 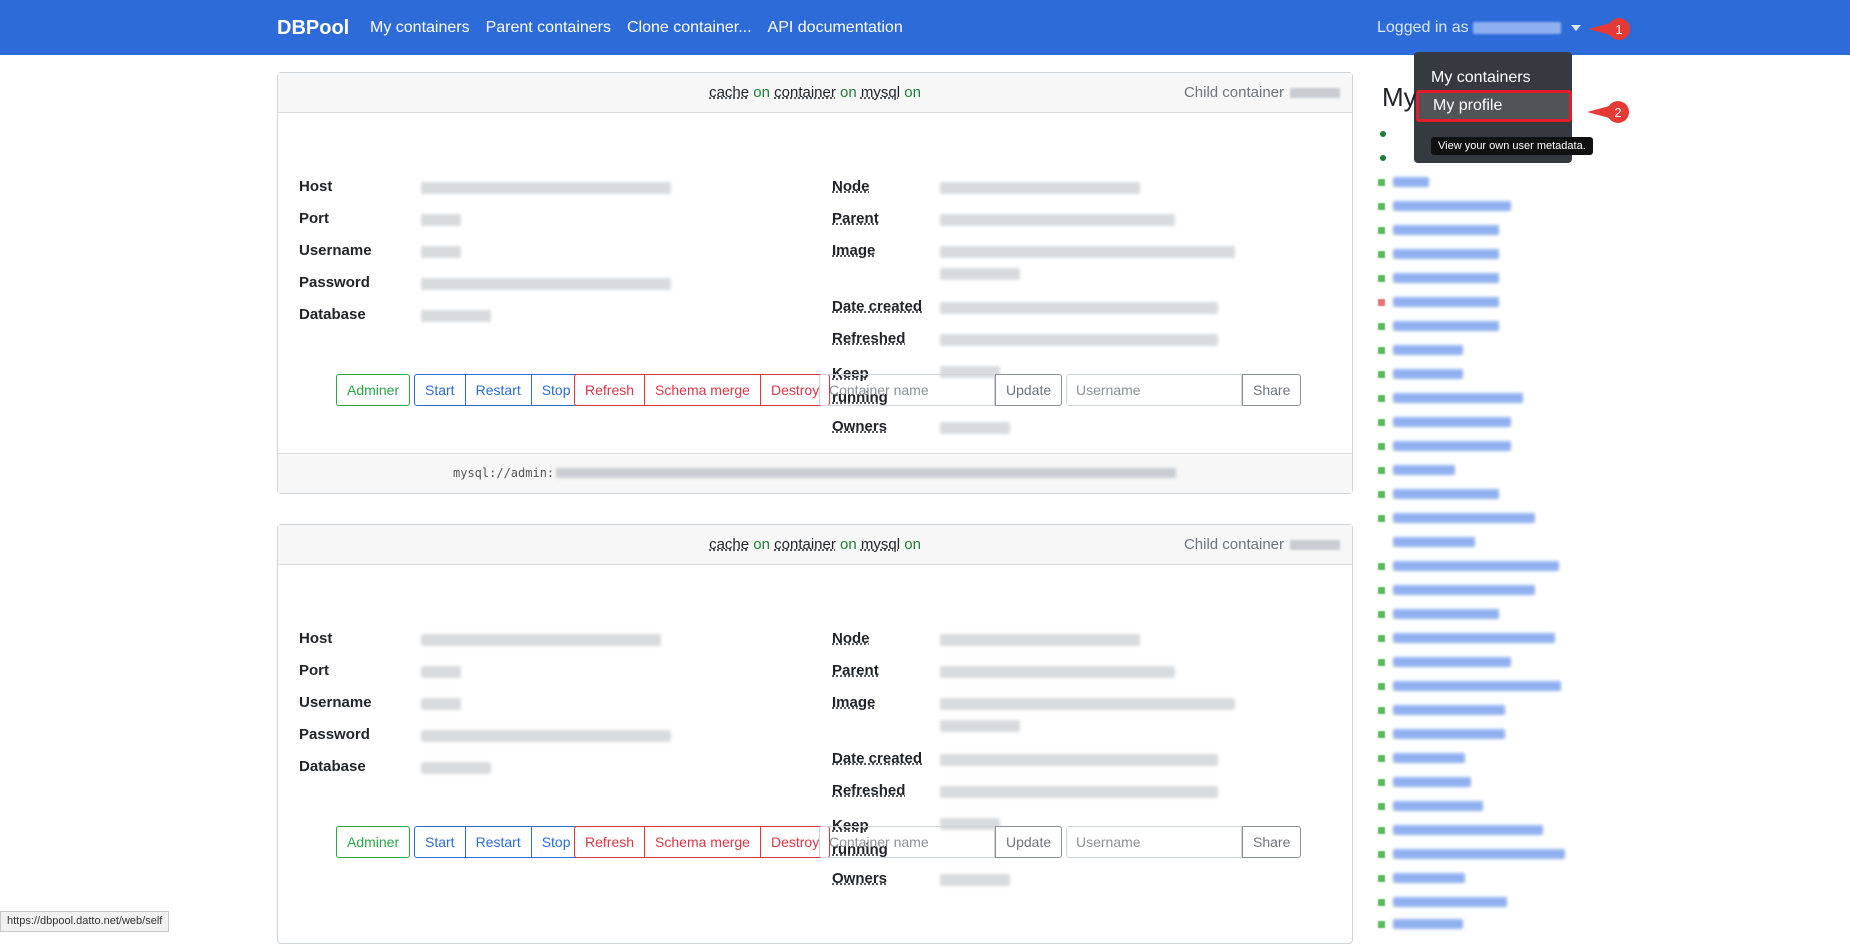 I want to click on nav-parent-containers: Parent containers, so click(x=548, y=28).